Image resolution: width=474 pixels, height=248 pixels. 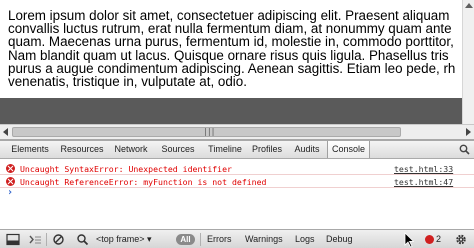 What do you see at coordinates (209, 131) in the screenshot?
I see `scrollbar-grip: |||` at bounding box center [209, 131].